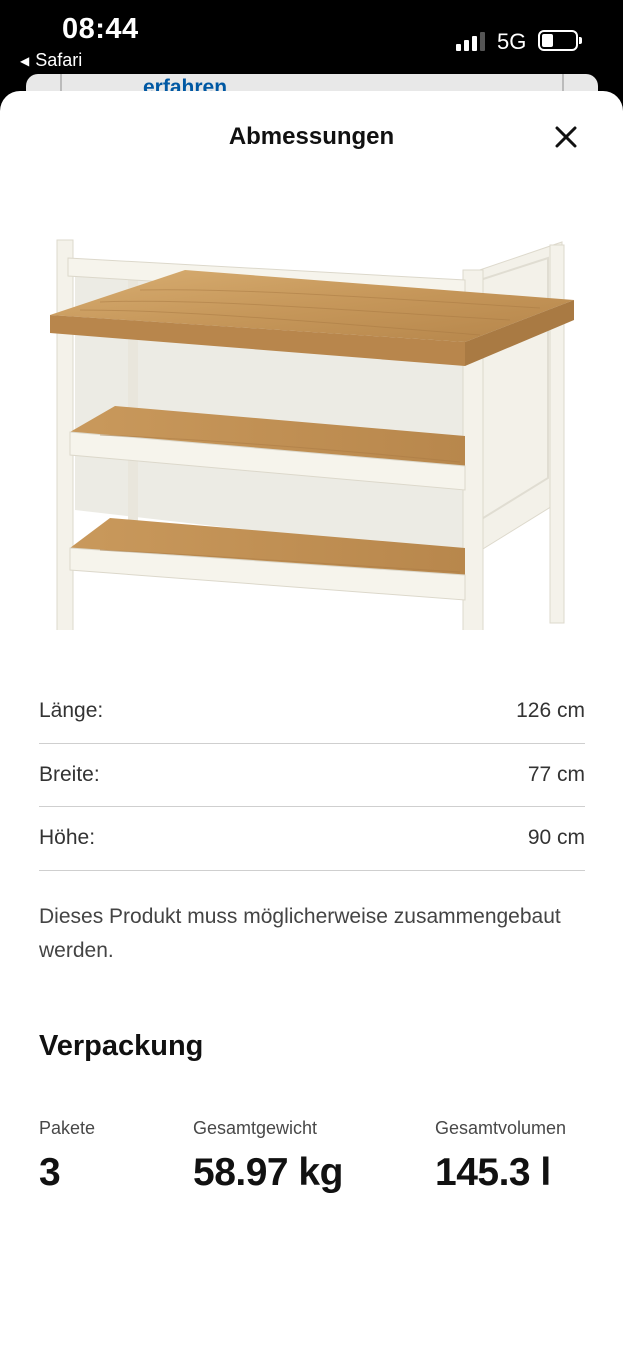 This screenshot has height=1350, width=623. What do you see at coordinates (512, 41) in the screenshot?
I see `network-type: 5G` at bounding box center [512, 41].